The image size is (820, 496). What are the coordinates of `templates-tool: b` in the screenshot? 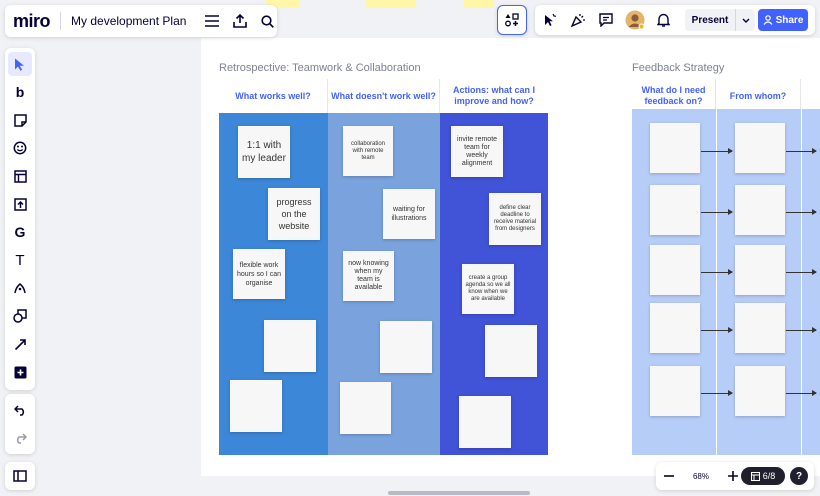 It's located at (20, 92).